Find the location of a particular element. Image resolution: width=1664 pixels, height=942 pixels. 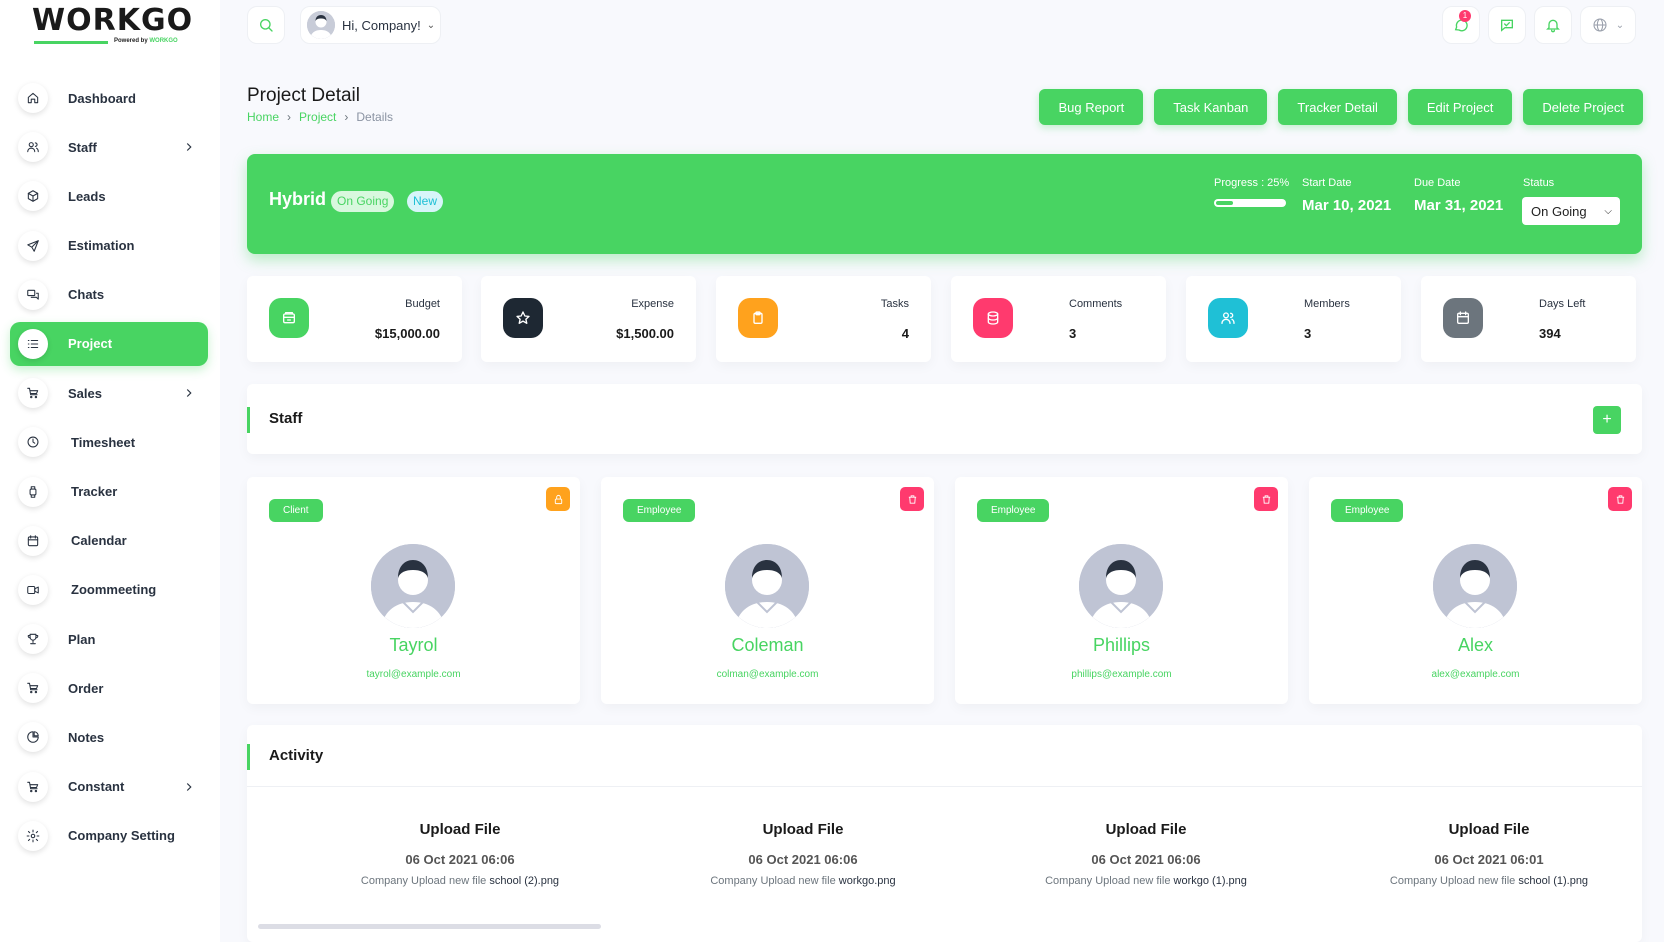

sidebar-item-calendar: Calendar is located at coordinates (109, 541).